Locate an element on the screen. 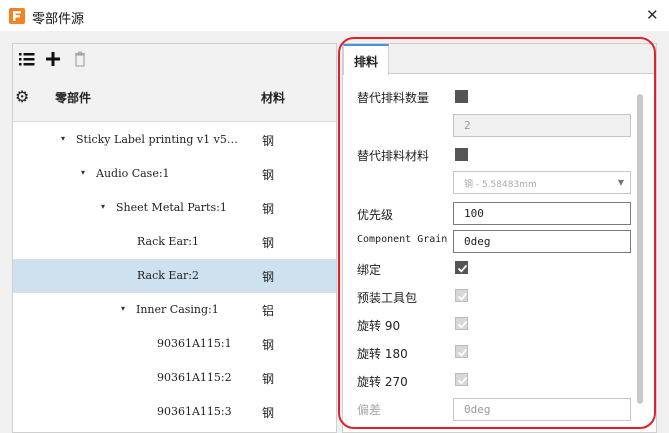 Image resolution: width=669 pixels, height=433 pixels. alt-mat-checkbox is located at coordinates (461, 154).